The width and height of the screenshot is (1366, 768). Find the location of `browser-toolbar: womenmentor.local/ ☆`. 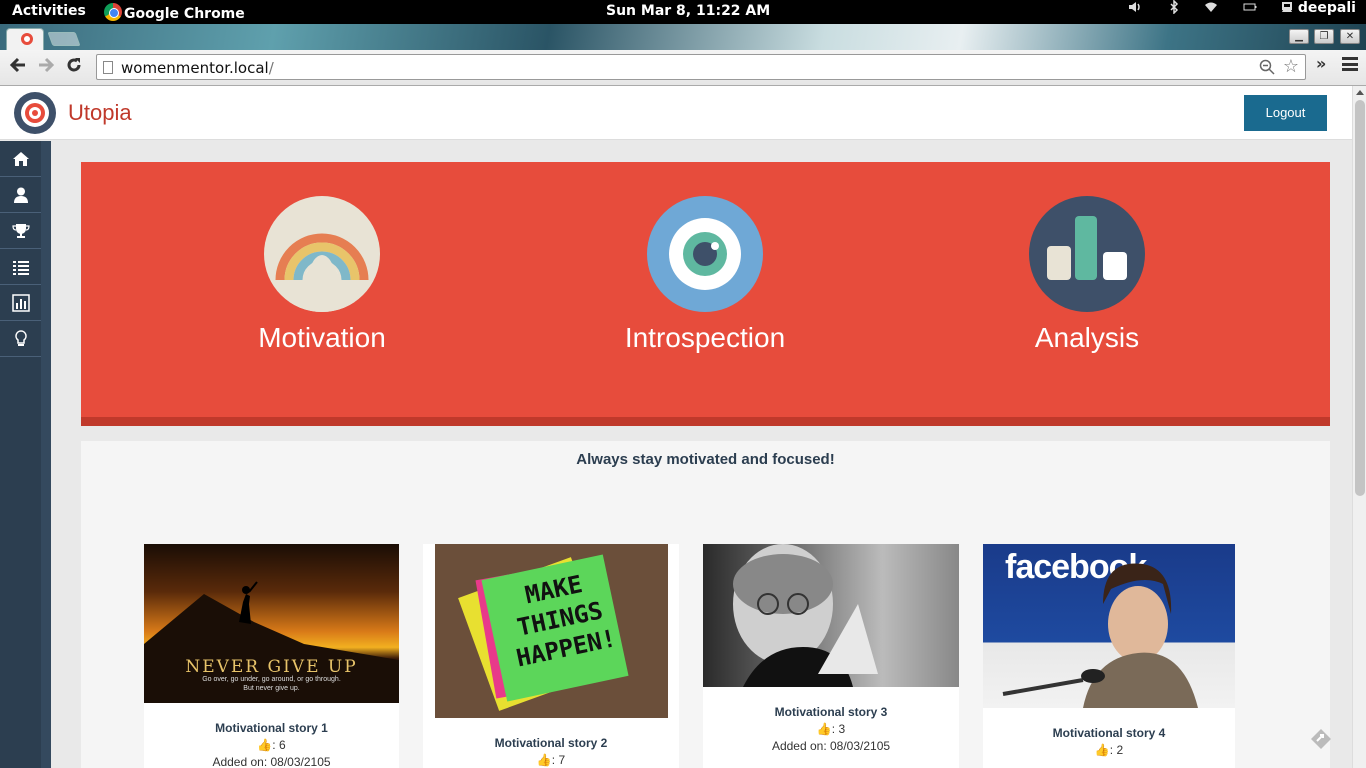

browser-toolbar: womenmentor.local/ ☆ is located at coordinates (683, 68).